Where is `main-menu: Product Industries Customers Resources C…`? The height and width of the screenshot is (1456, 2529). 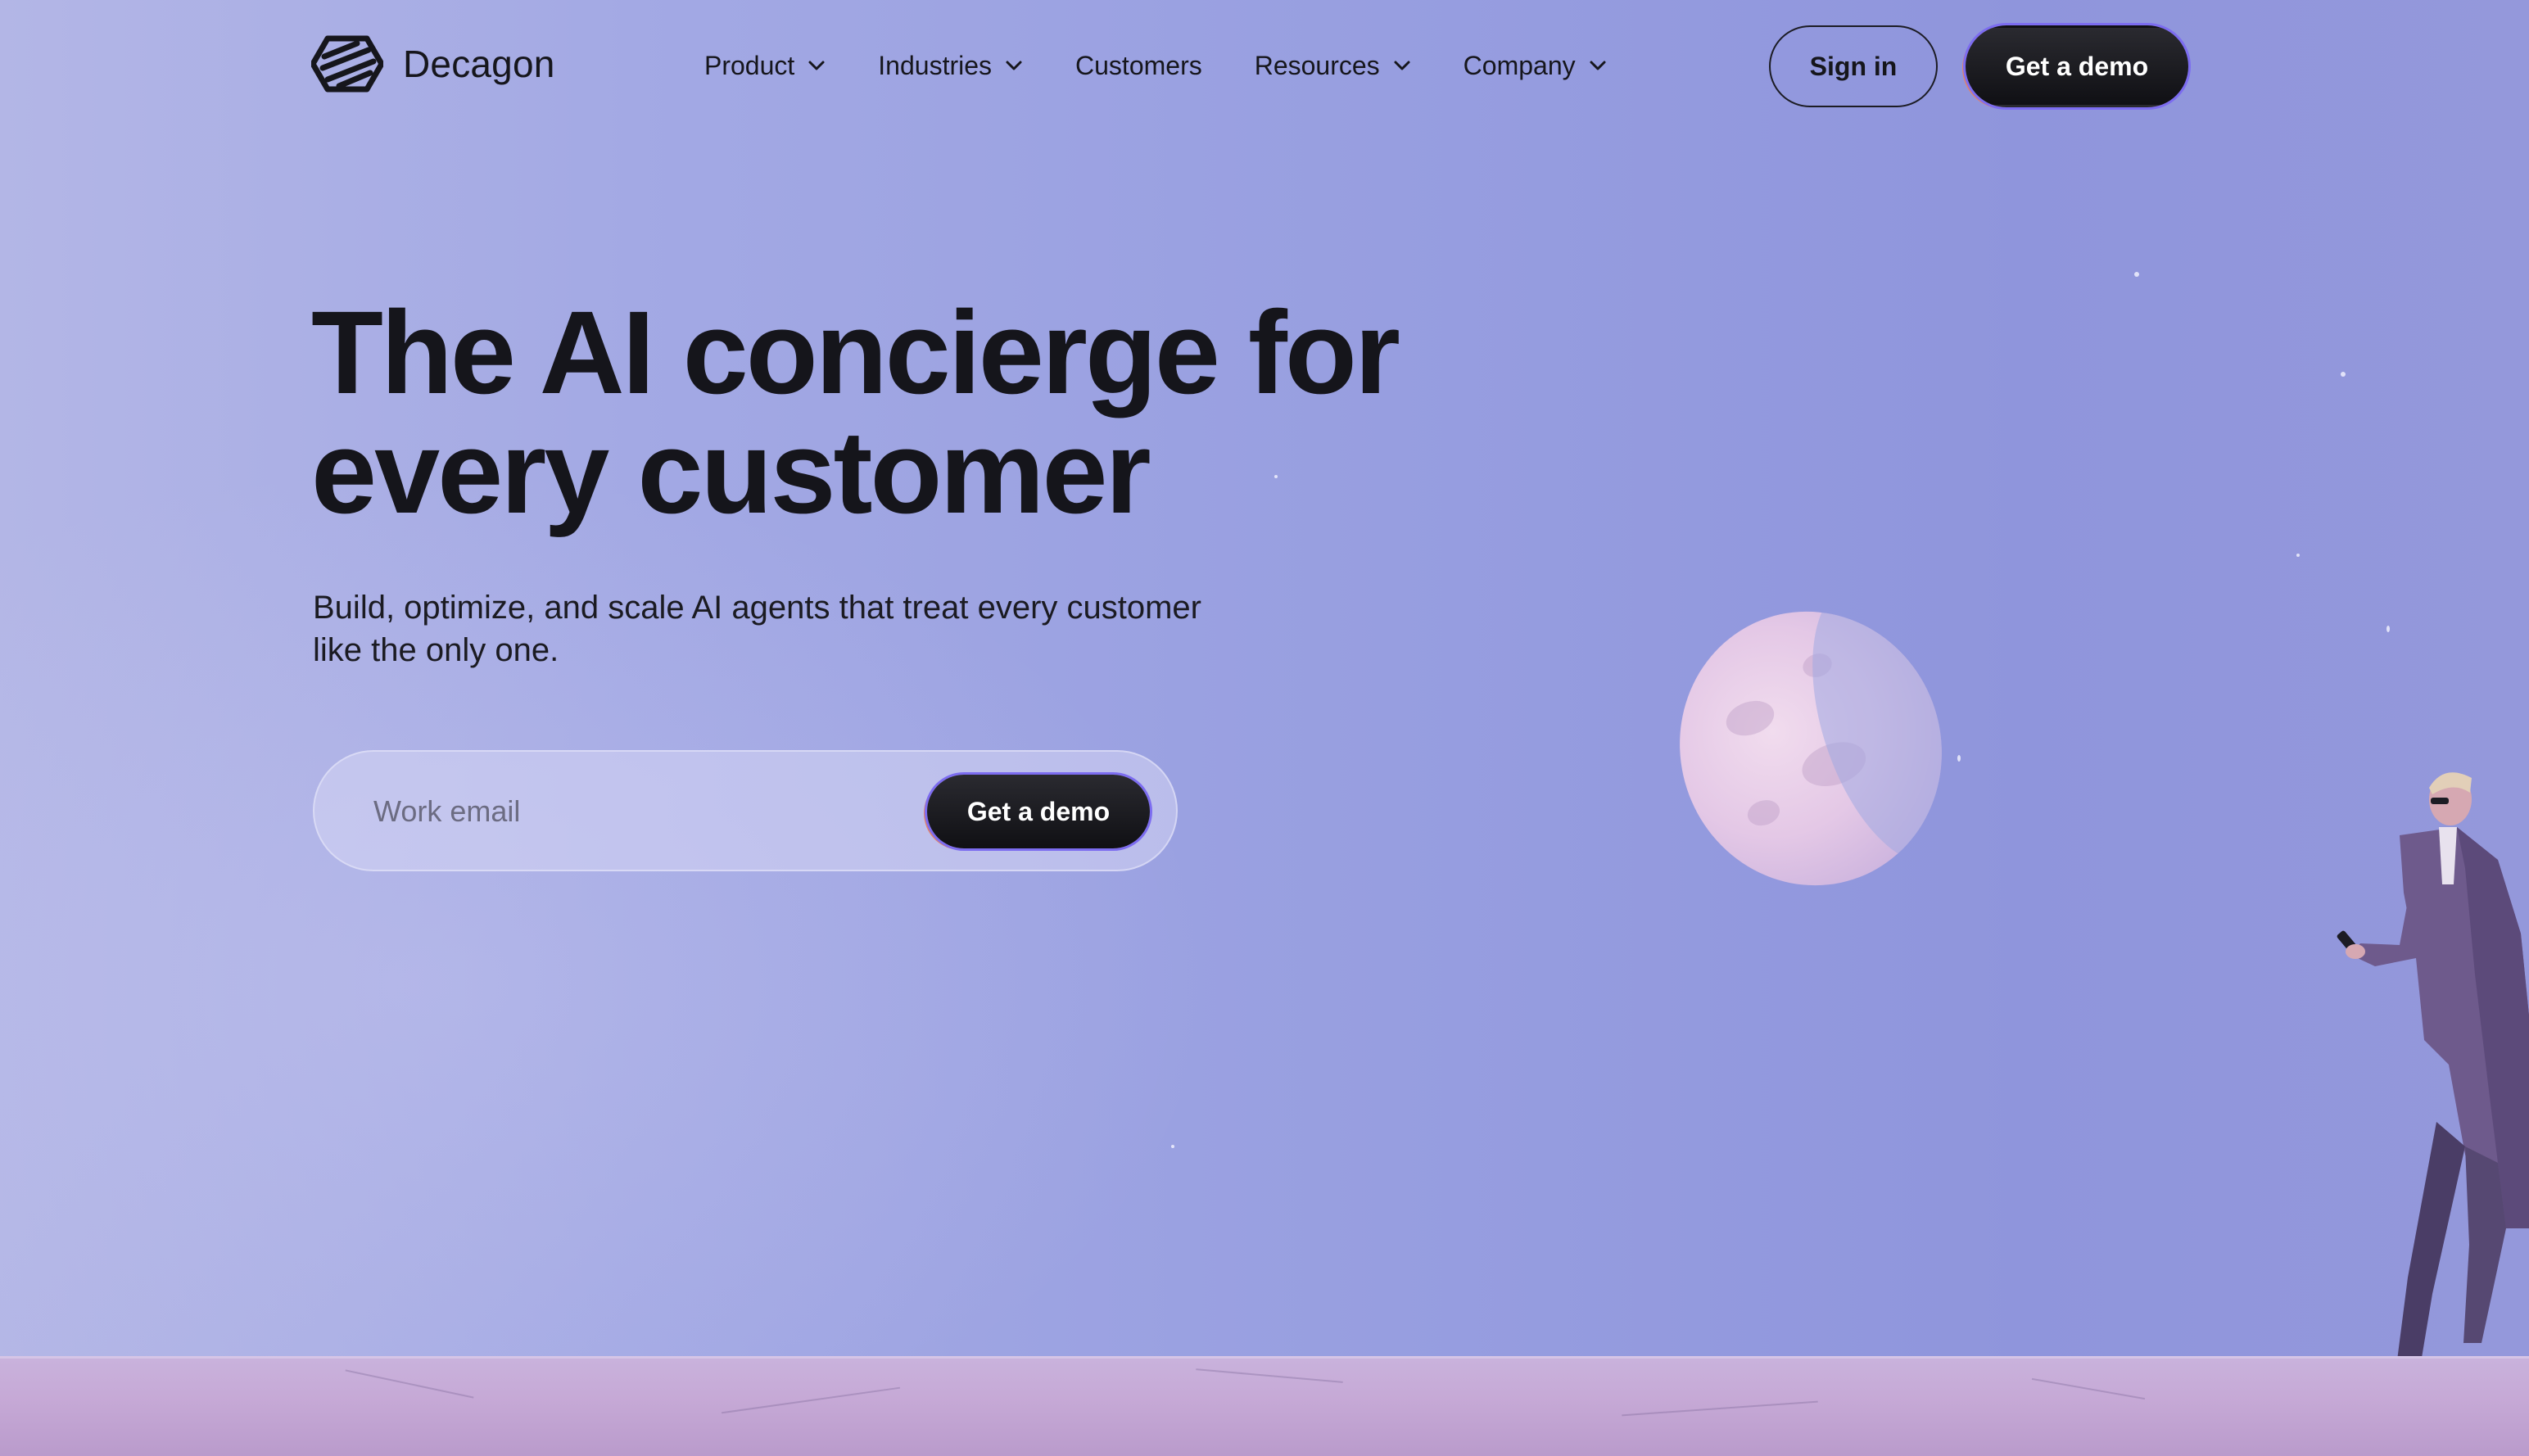
main-menu: Product Industries Customers Resources C… is located at coordinates (1181, 66).